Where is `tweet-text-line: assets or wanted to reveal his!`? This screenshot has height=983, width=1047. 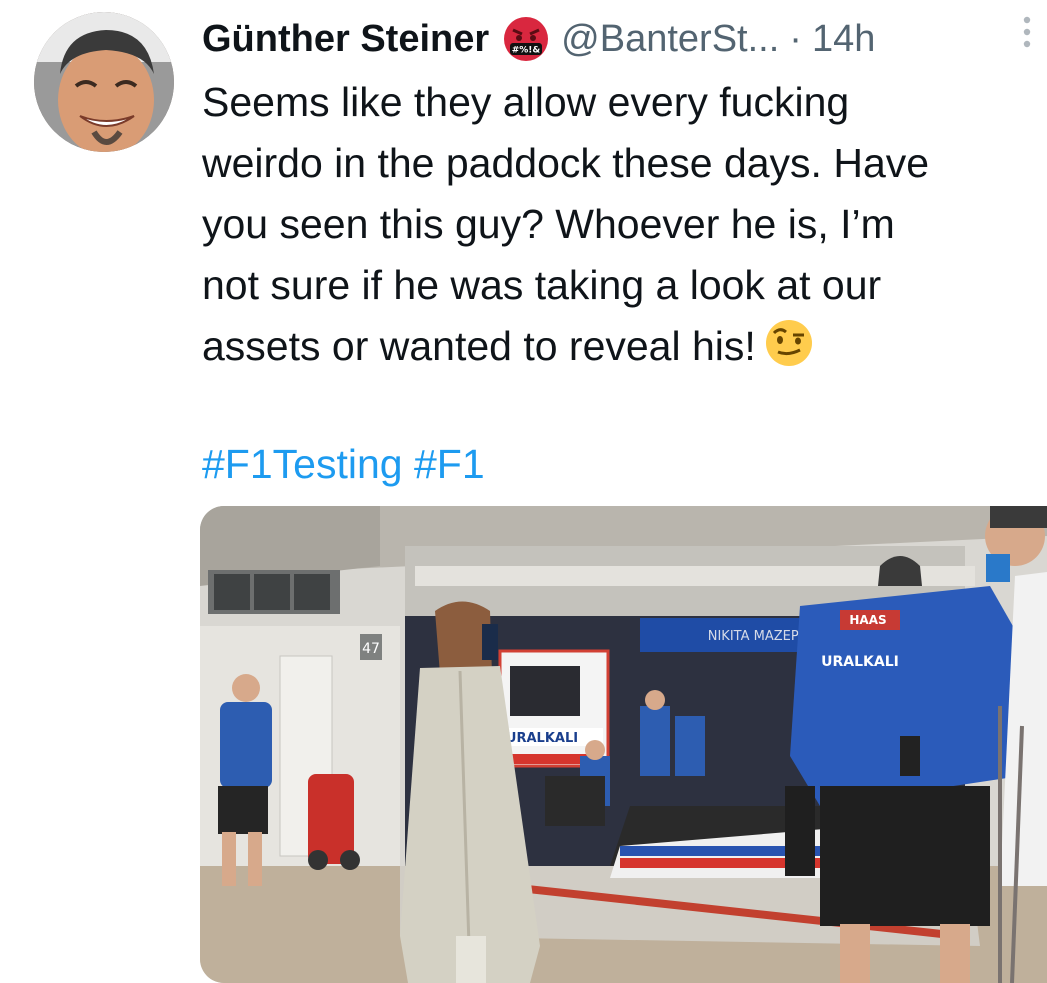 tweet-text-line: assets or wanted to reveal his! is located at coordinates (479, 346).